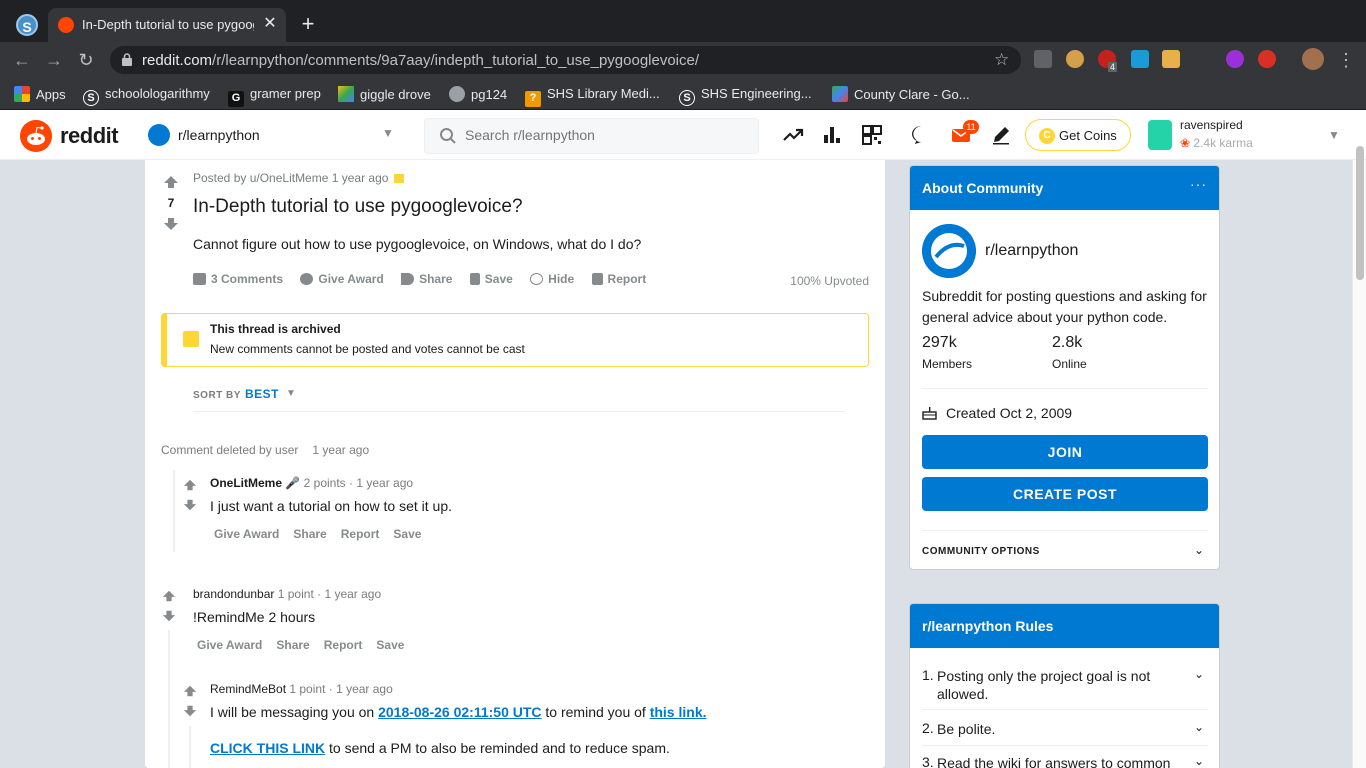 The image size is (1366, 768). What do you see at coordinates (22, 60) in the screenshot?
I see `back-arrow-icon: ←` at bounding box center [22, 60].